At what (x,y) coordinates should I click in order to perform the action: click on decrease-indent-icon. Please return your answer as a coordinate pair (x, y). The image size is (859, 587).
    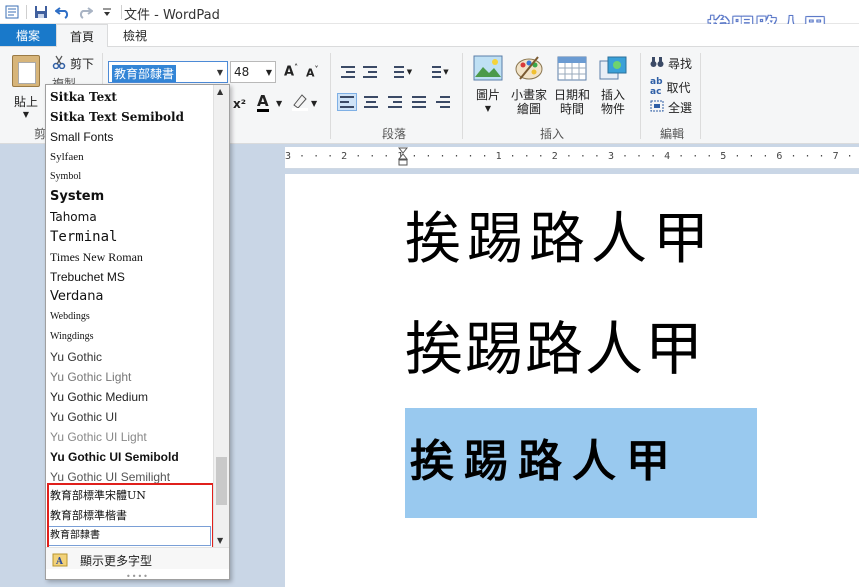
    Looking at the image, I should click on (348, 72).